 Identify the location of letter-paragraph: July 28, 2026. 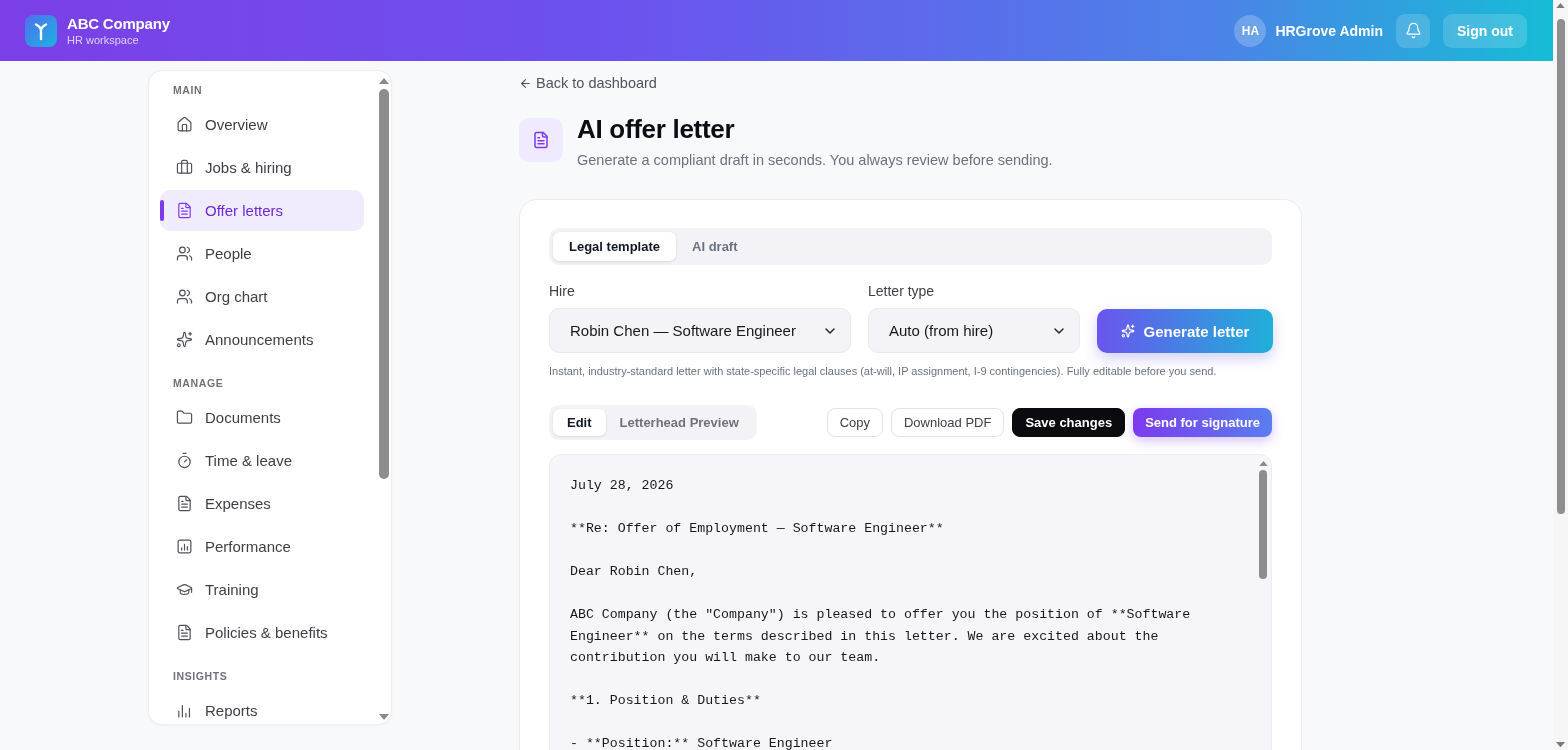
(622, 486).